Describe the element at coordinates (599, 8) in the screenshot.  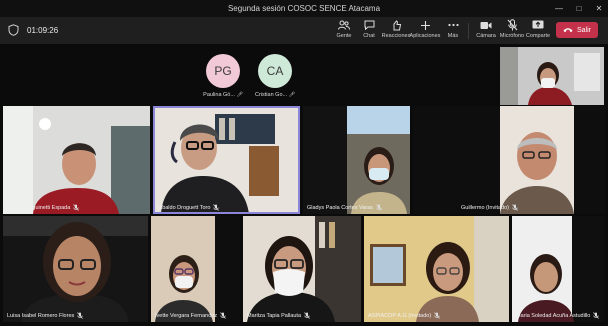
I see `close-window-button: ✕` at that location.